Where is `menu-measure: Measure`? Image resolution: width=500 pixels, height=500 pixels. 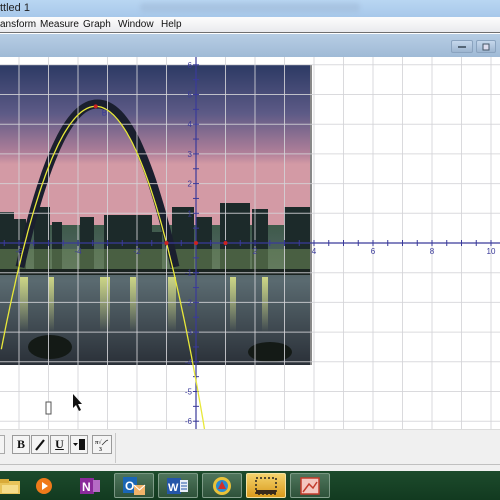
menu-measure: Measure is located at coordinates (59, 24).